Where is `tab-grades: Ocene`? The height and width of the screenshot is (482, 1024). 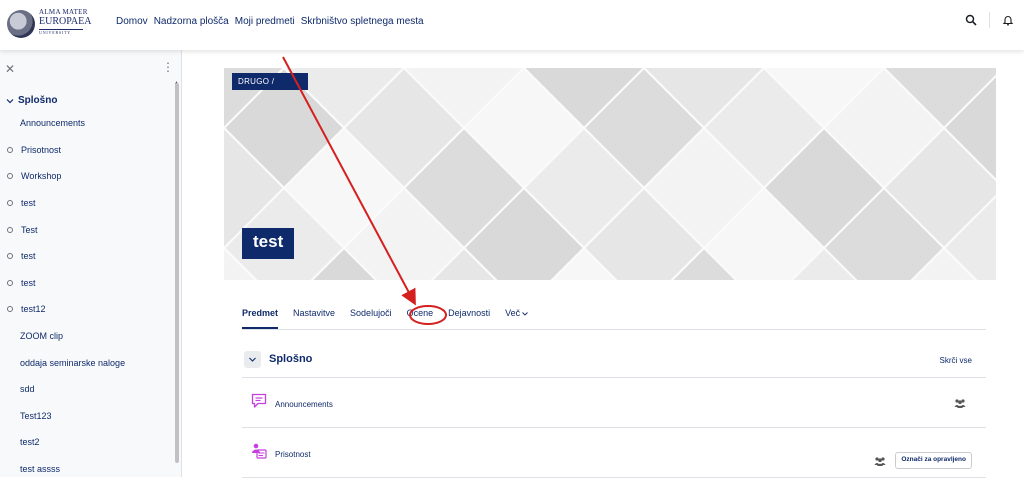 tab-grades: Ocene is located at coordinates (420, 318).